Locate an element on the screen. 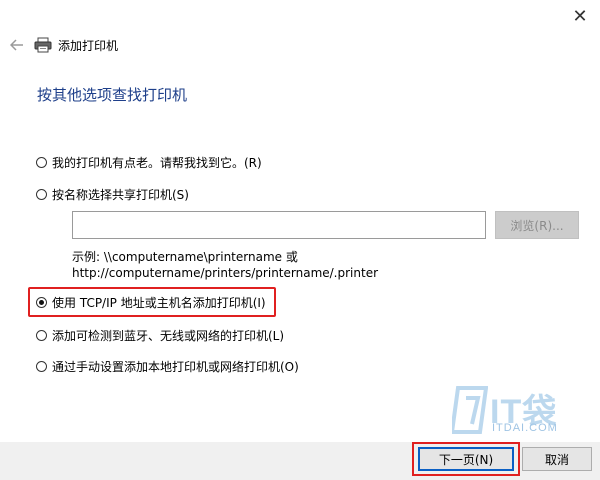 The image size is (600, 480). highlight-box is located at coordinates (152, 302).